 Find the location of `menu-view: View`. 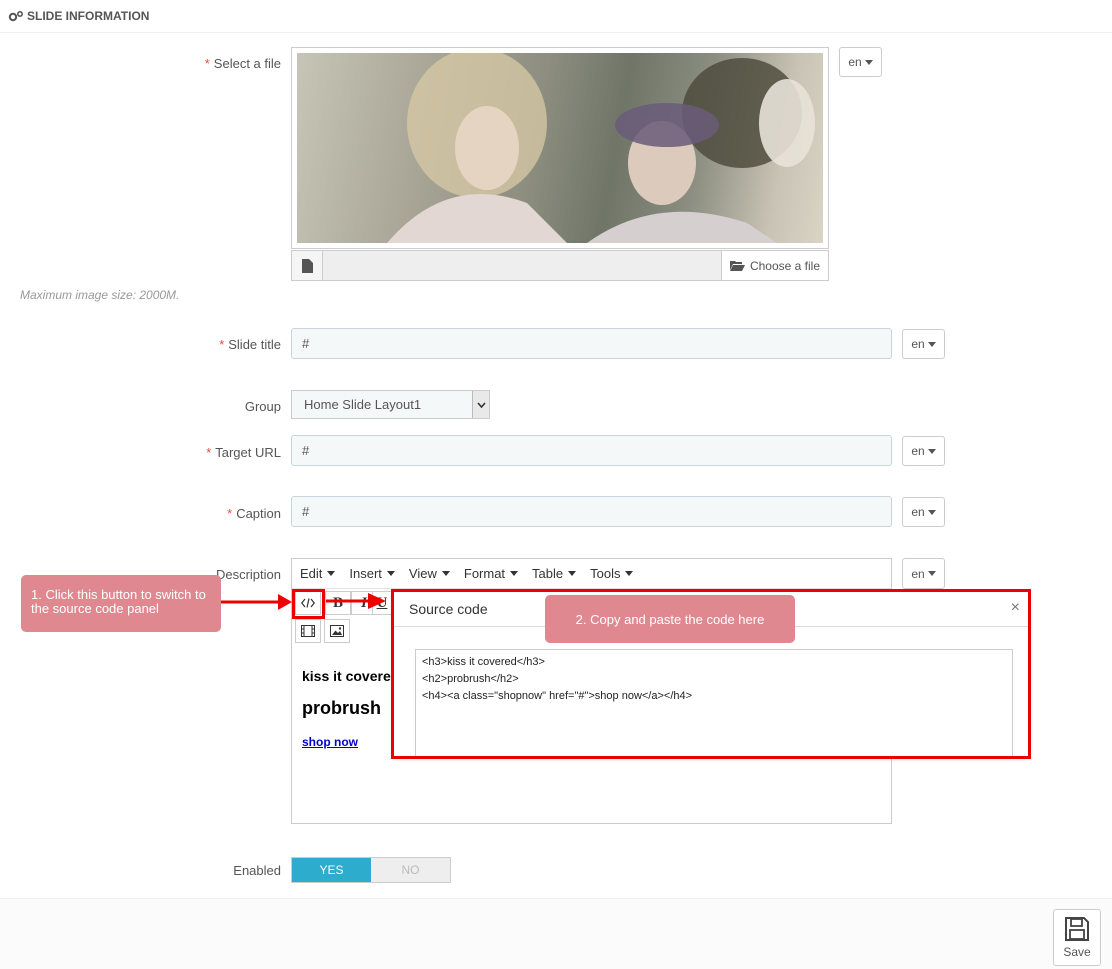

menu-view: View is located at coordinates (429, 573).